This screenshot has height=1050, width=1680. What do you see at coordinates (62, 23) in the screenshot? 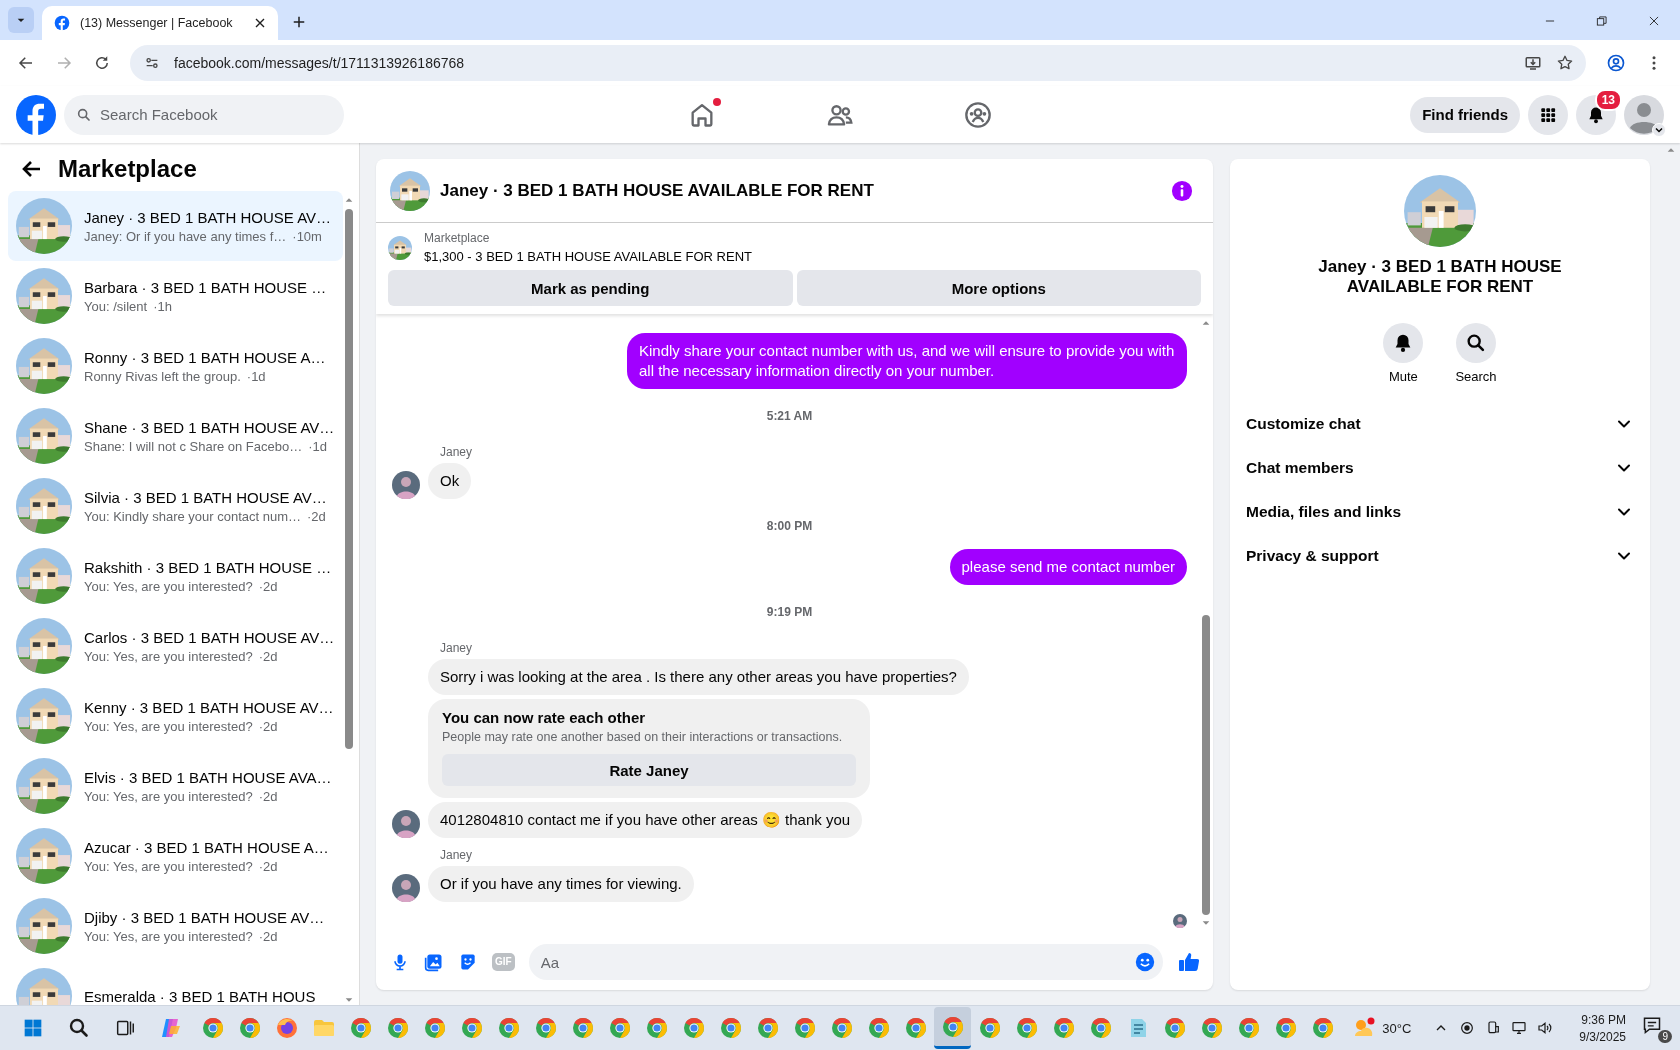
I see `favicon` at bounding box center [62, 23].